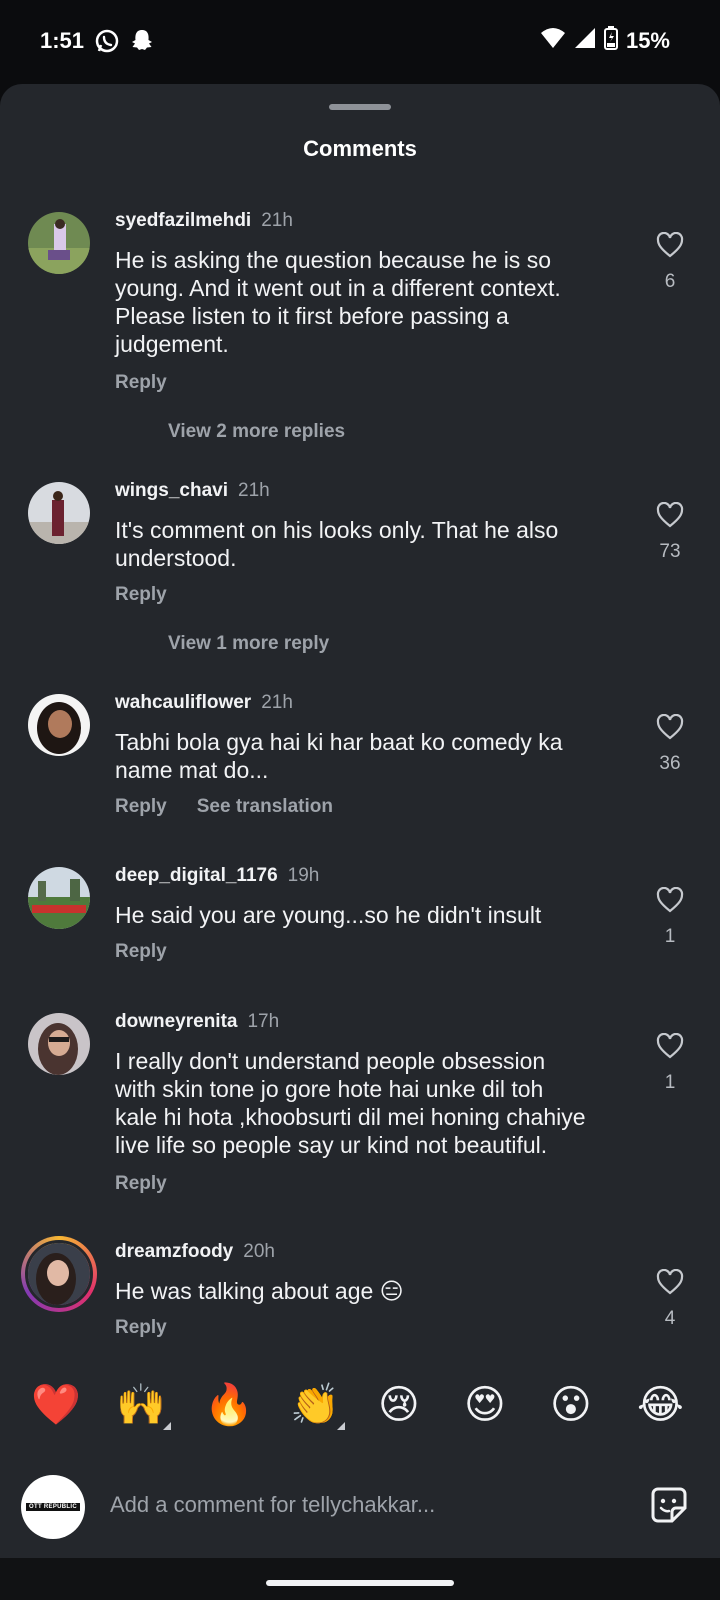  Describe the element at coordinates (670, 763) in the screenshot. I see `like-count: 36` at that location.